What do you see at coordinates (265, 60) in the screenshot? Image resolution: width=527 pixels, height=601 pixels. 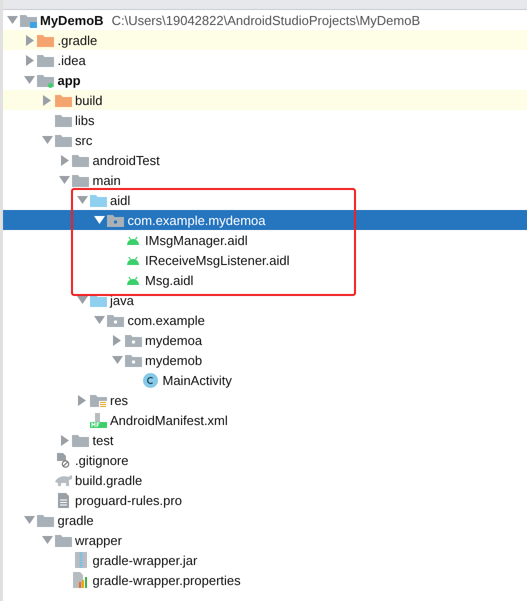 I see `tree-row: .idea` at bounding box center [265, 60].